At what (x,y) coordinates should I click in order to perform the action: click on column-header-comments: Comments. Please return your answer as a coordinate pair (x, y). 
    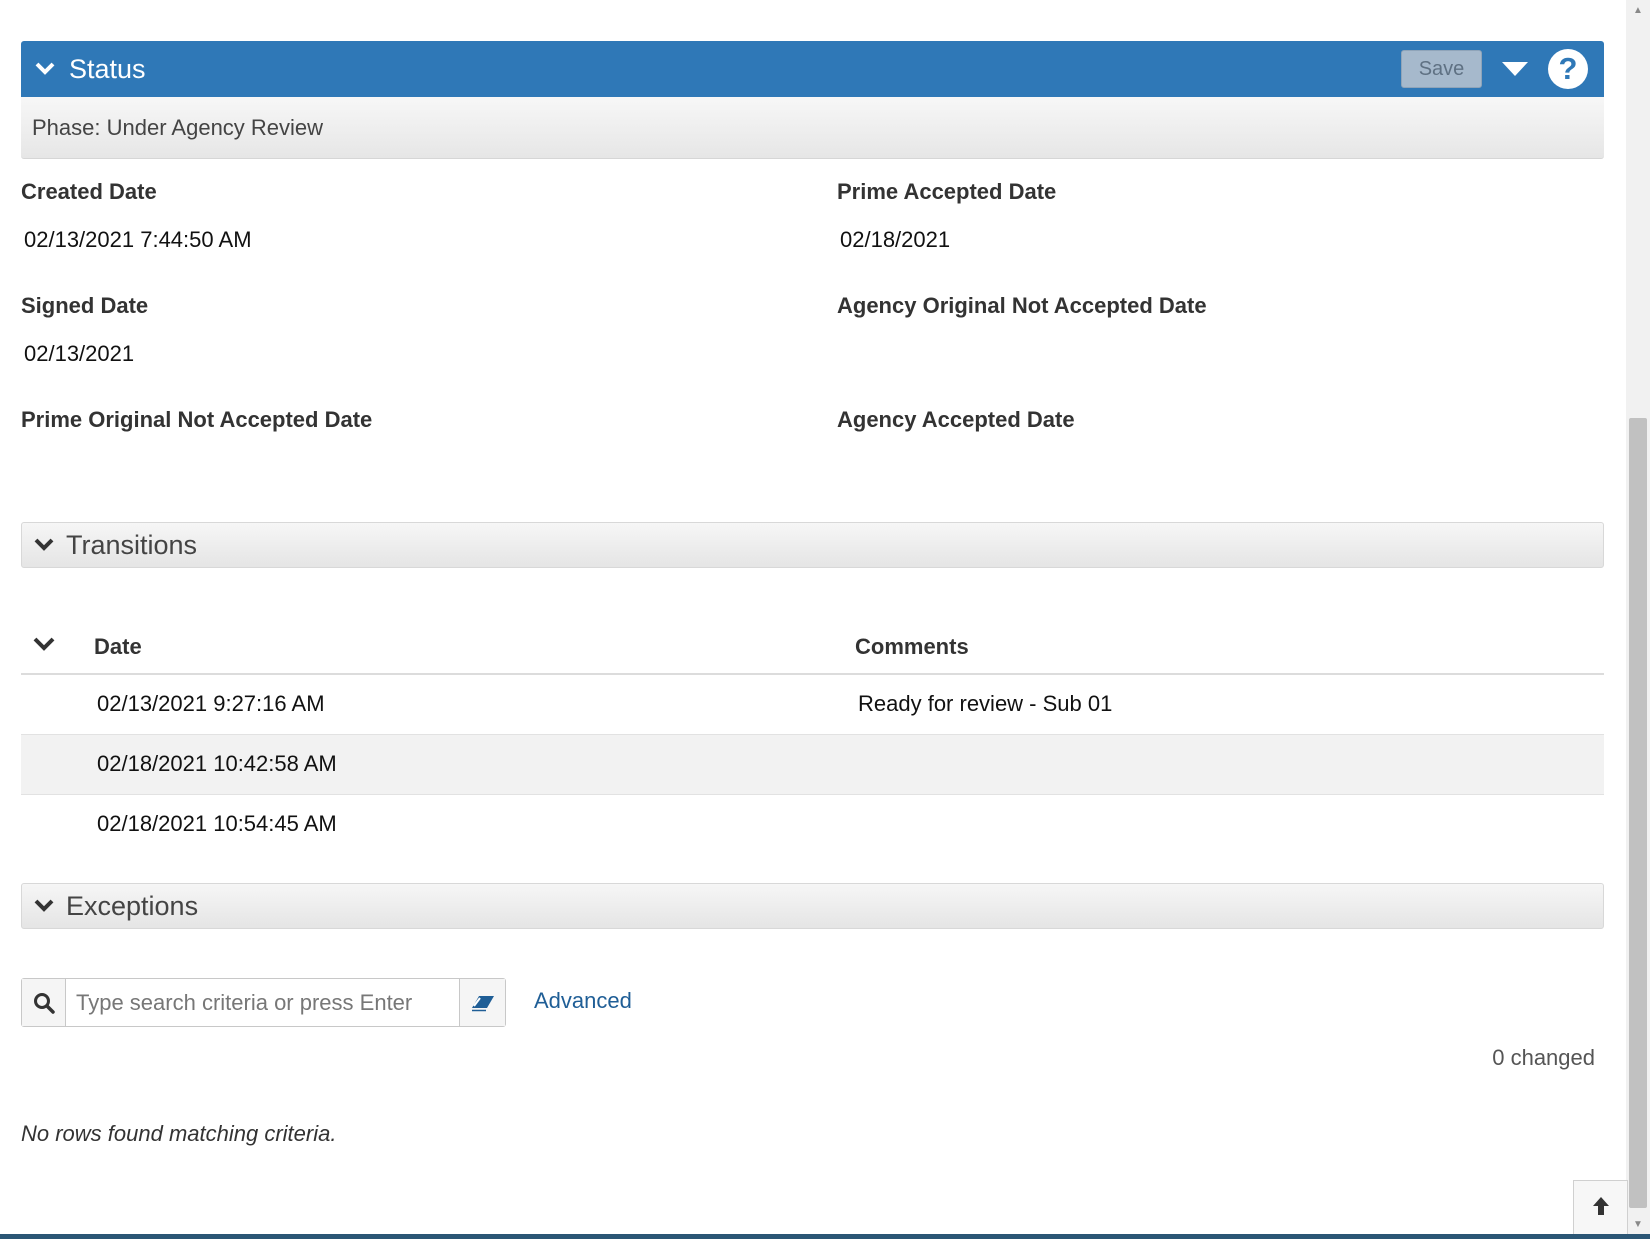
    Looking at the image, I should click on (912, 647).